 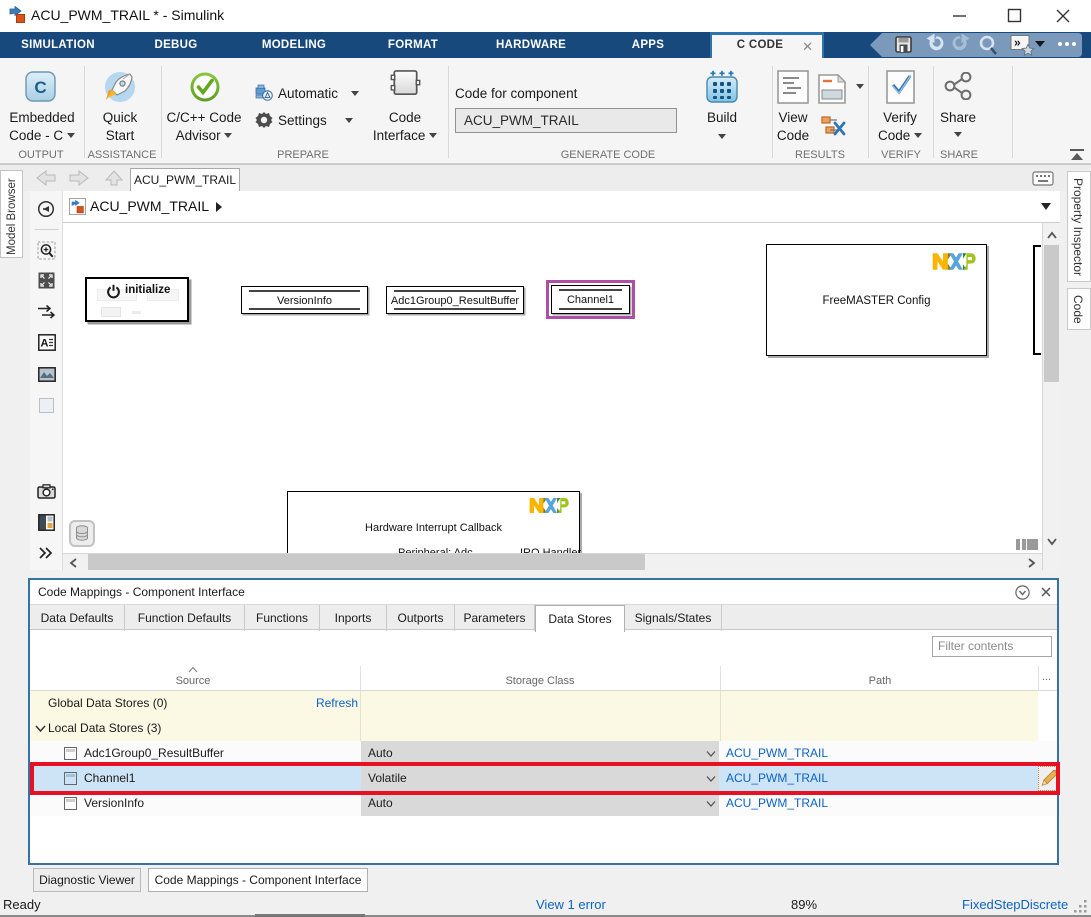 I want to click on svg-text: A, so click(x=45, y=344).